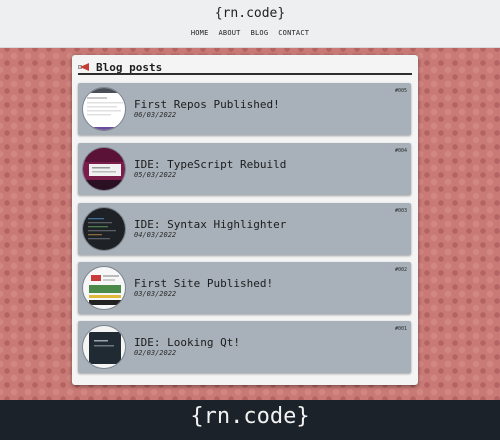  Describe the element at coordinates (155, 175) in the screenshot. I see `post-date: 05/03/2022` at that location.